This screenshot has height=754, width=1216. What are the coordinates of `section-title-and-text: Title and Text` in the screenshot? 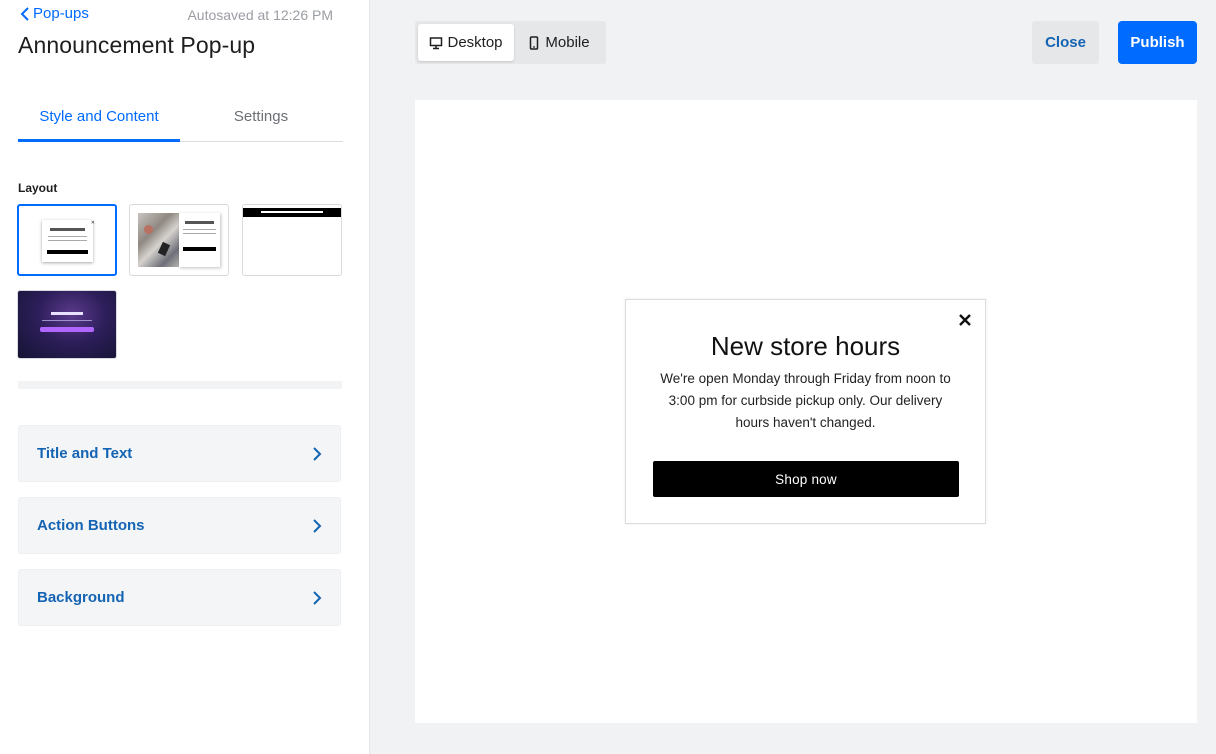 It's located at (179, 453).